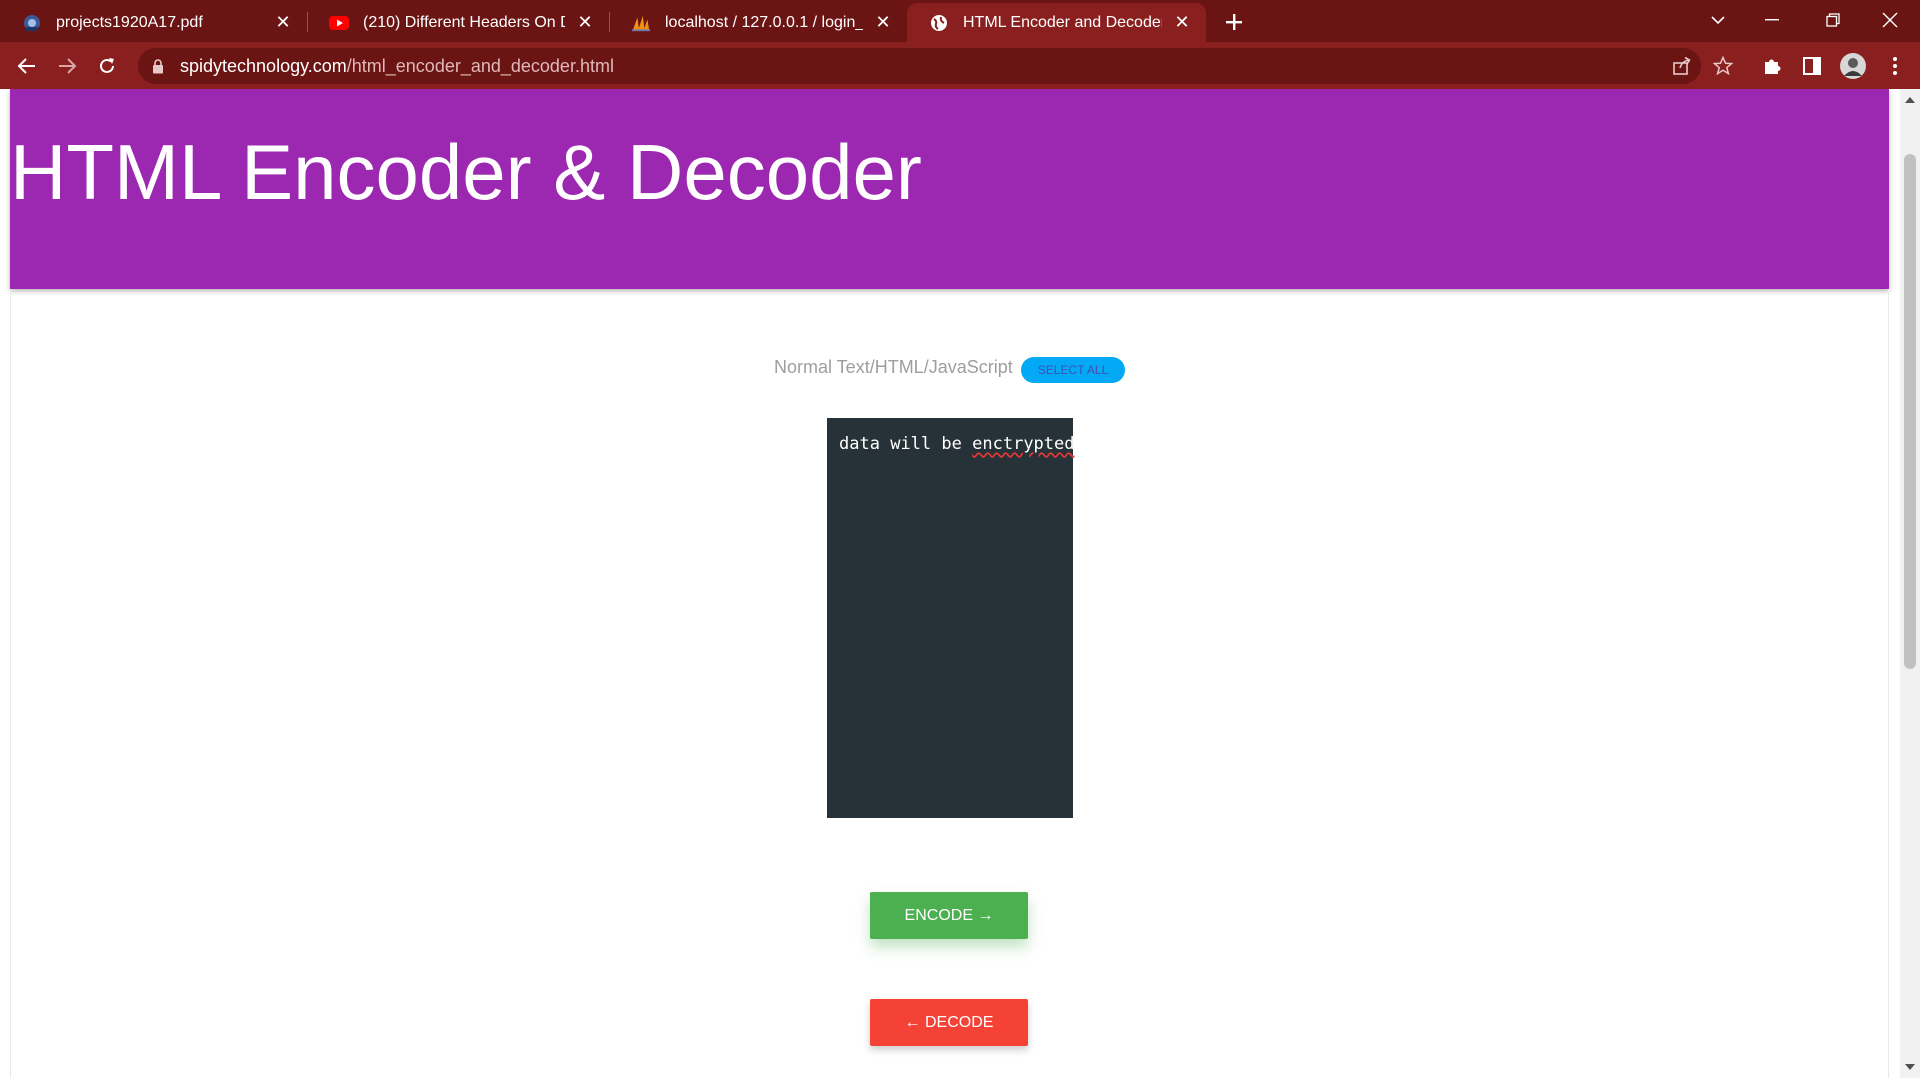 The image size is (1920, 1078). Describe the element at coordinates (764, 22) in the screenshot. I see `tab-title: localhost / 127.0.0.1 / login_detai` at that location.